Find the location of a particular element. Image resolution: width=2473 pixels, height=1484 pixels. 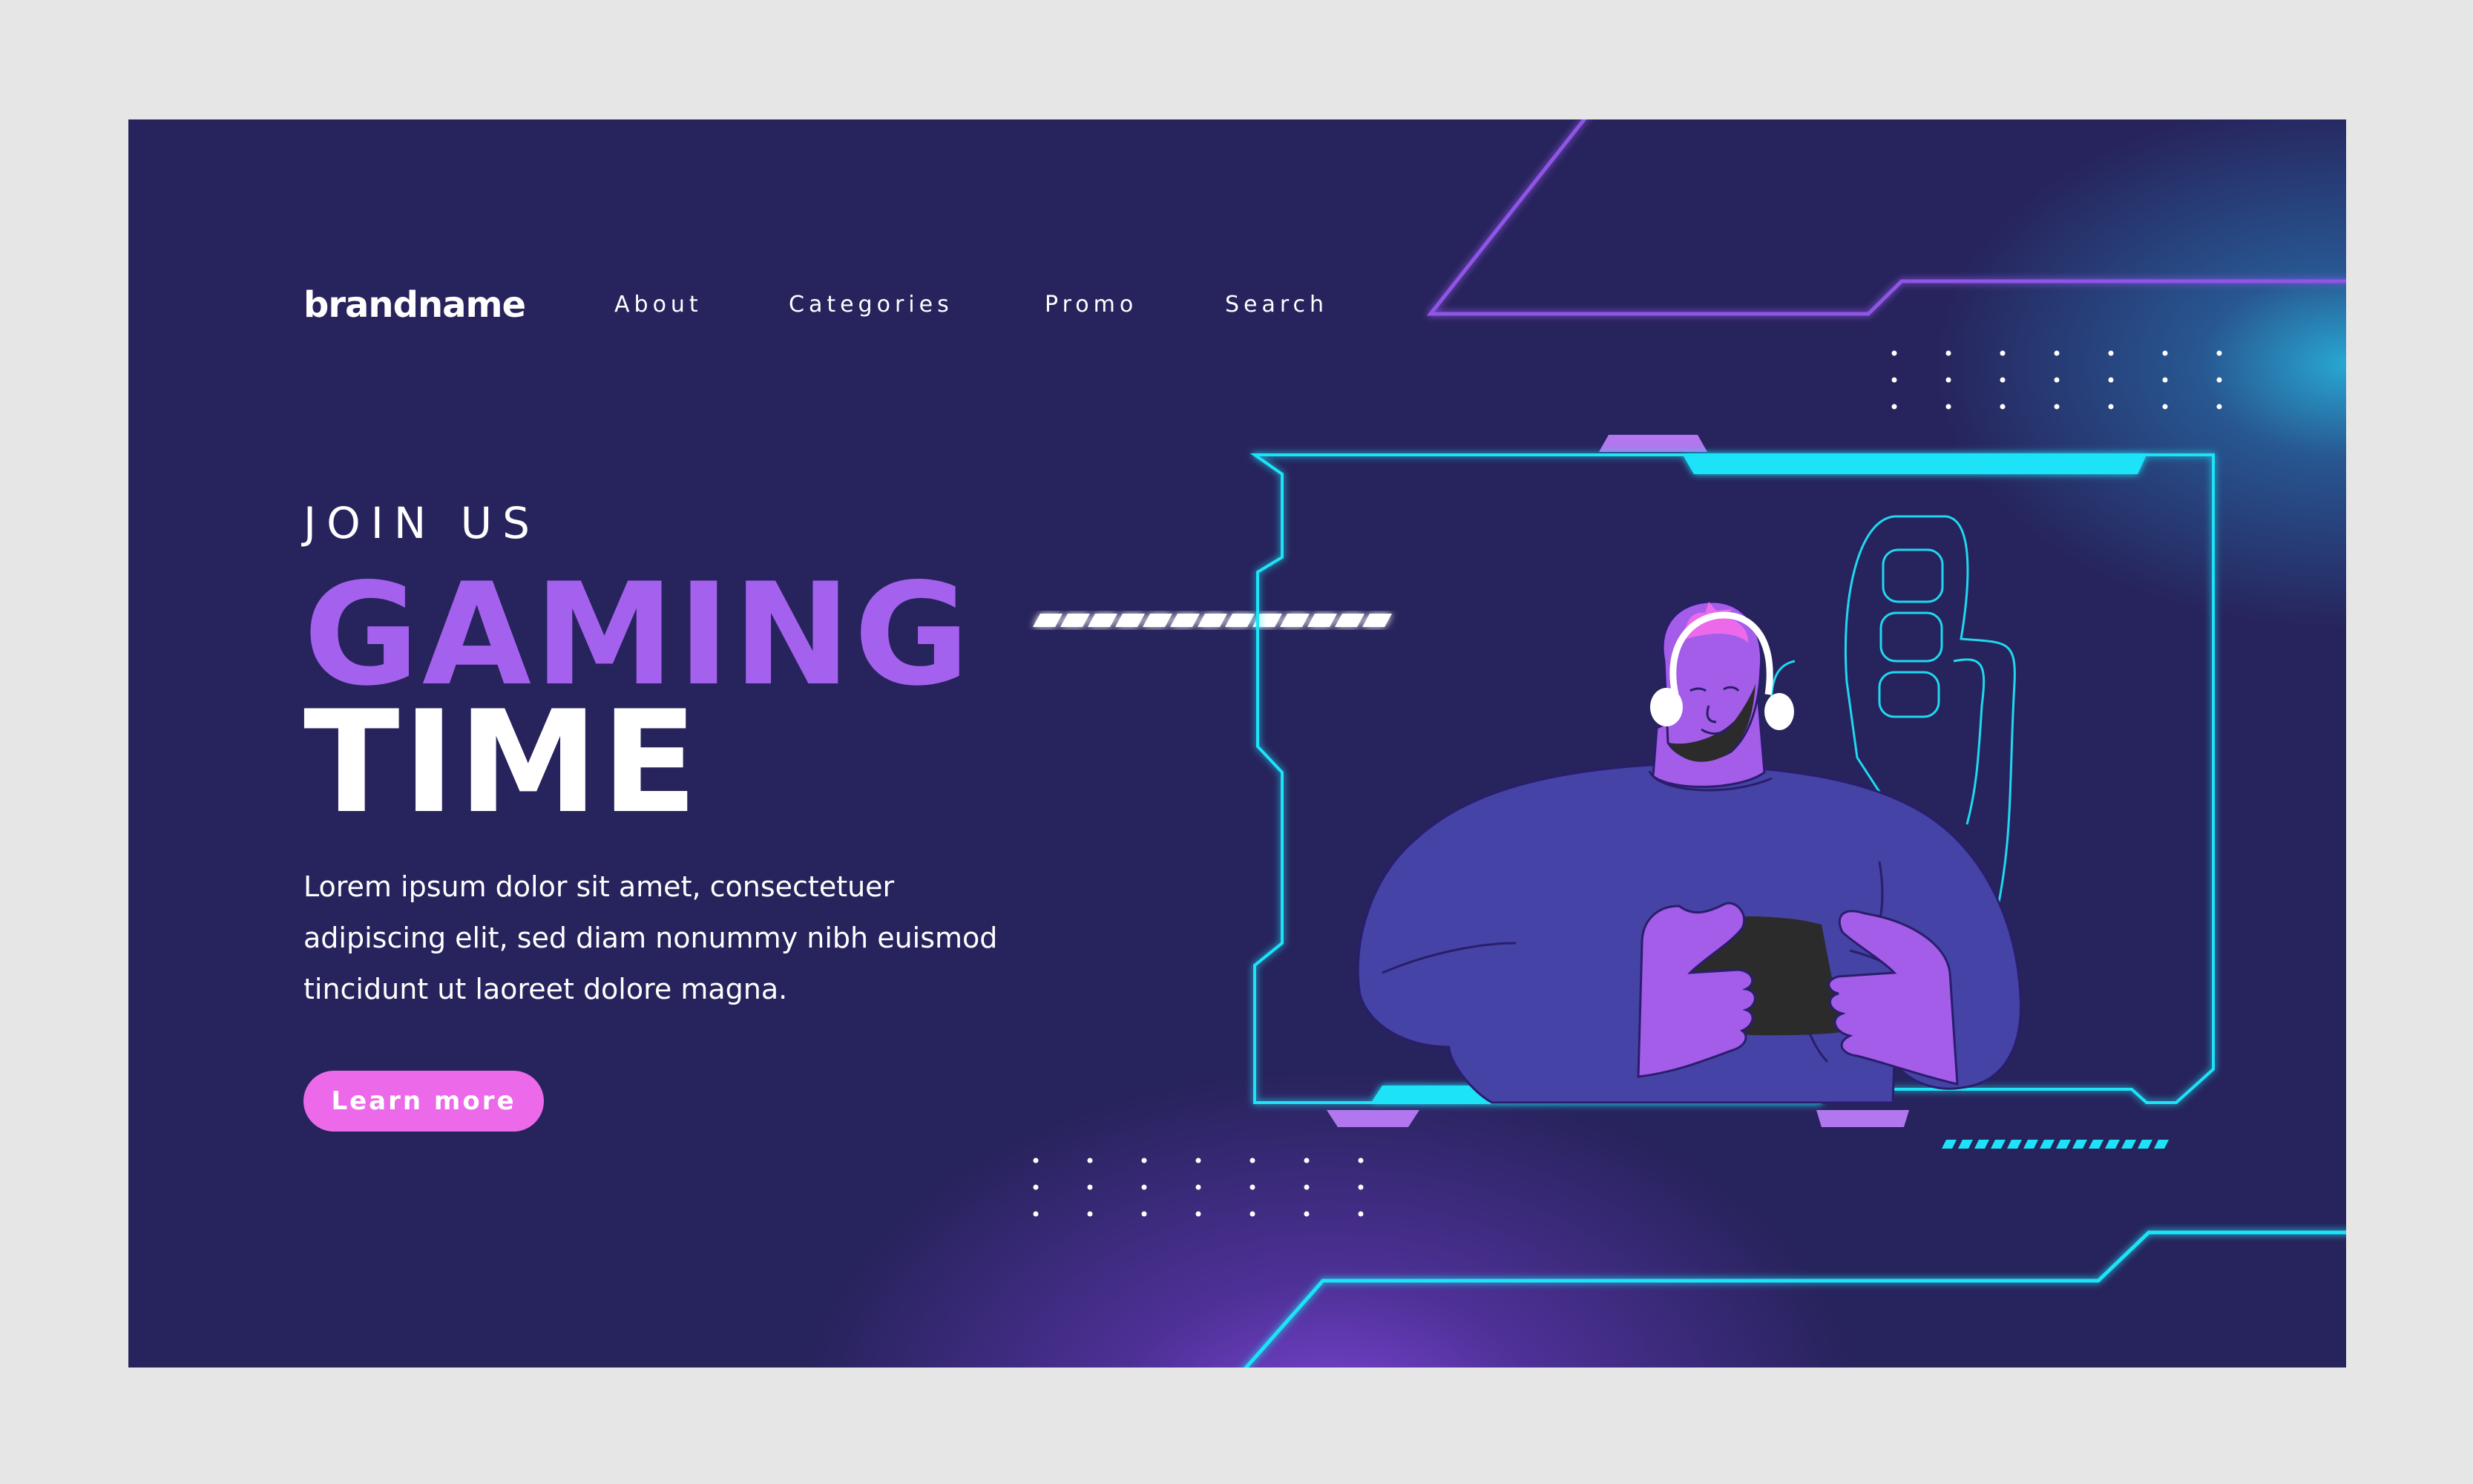

nav-about: About is located at coordinates (658, 305).